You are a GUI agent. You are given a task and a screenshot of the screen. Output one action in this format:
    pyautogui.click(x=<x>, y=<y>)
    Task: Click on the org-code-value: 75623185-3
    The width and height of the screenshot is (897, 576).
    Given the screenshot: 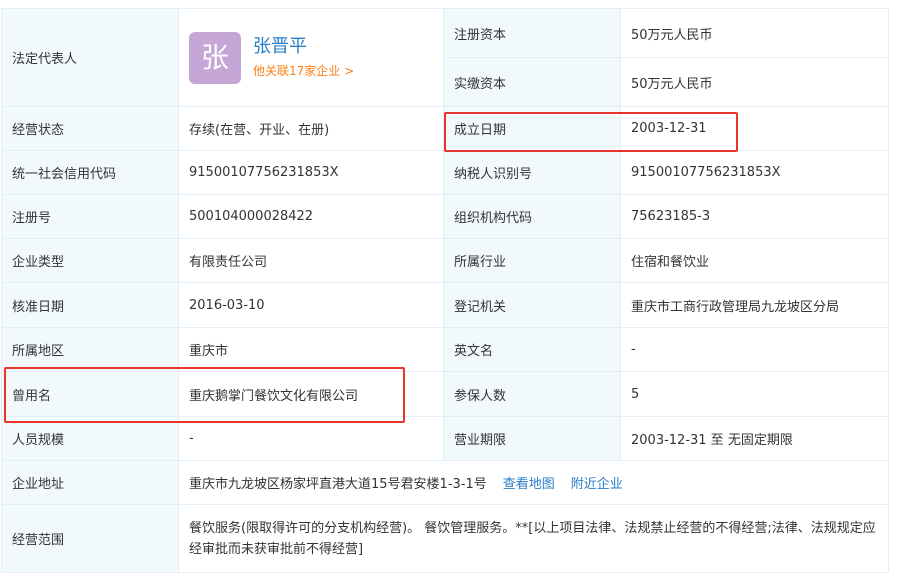 What is the action you would take?
    pyautogui.click(x=754, y=216)
    